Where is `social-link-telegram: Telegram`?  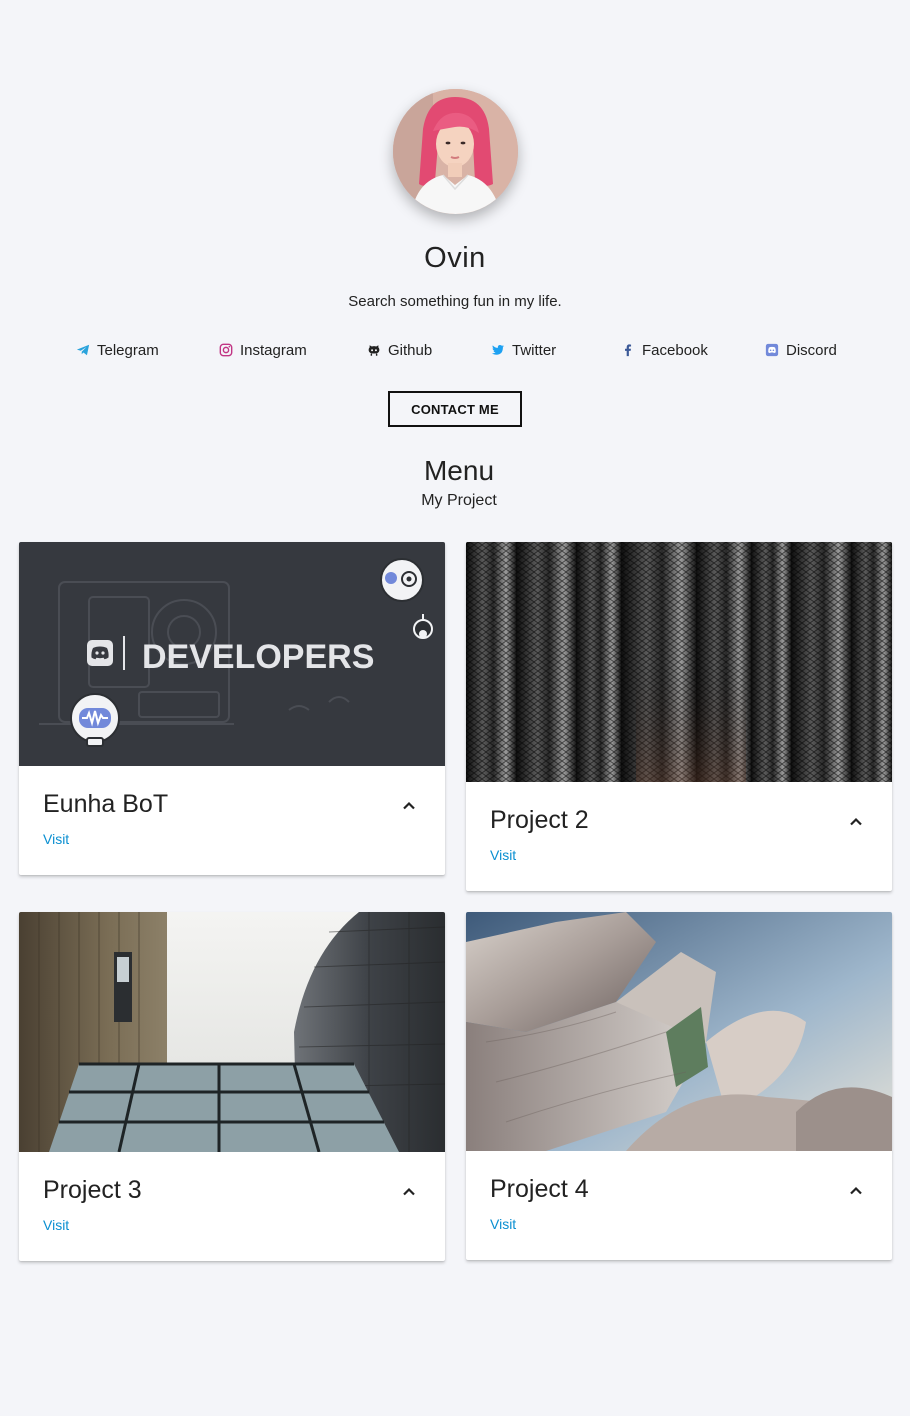
social-link-telegram: Telegram is located at coordinates (117, 350).